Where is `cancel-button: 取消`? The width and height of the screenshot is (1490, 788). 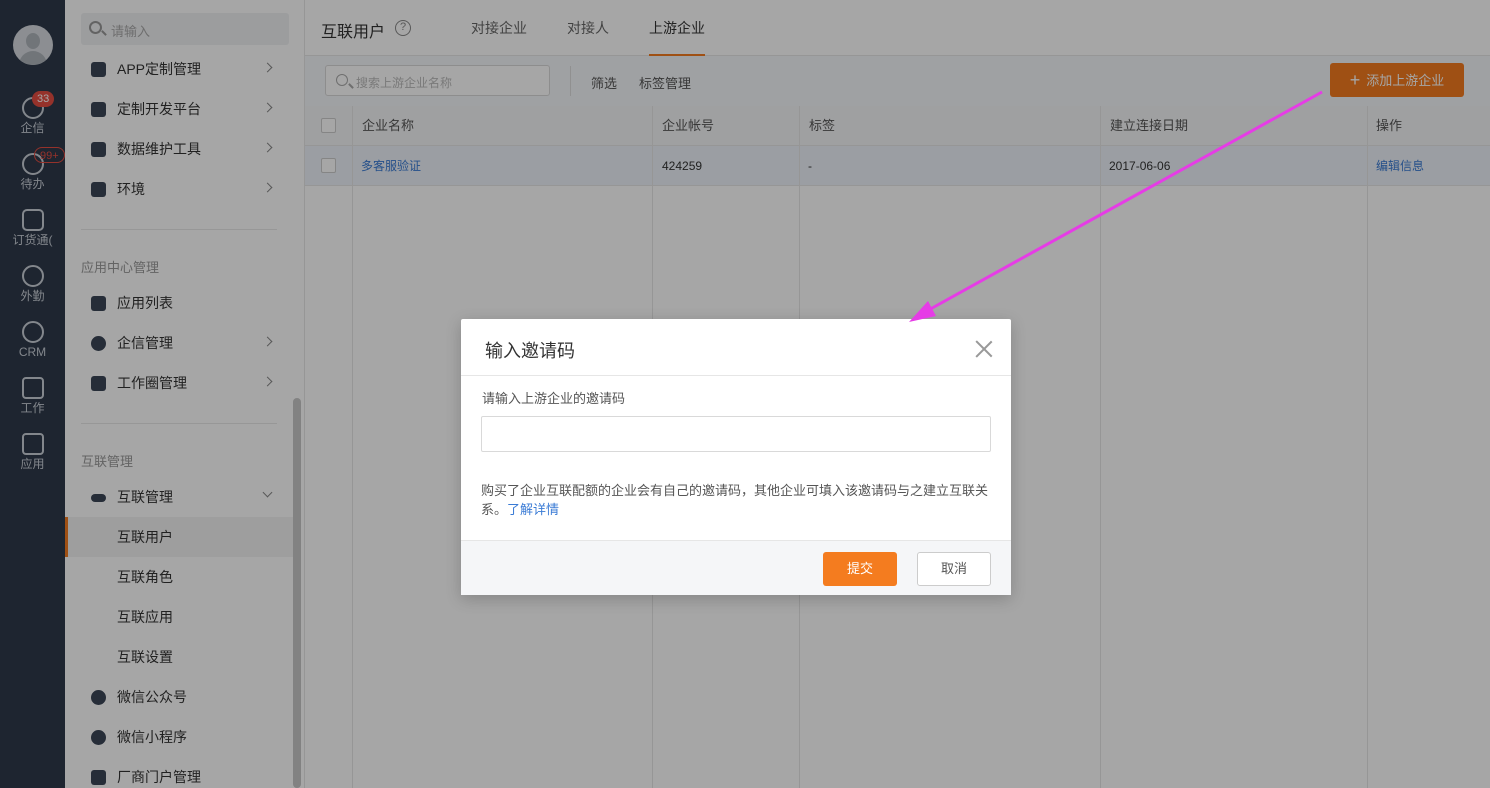
cancel-button: 取消 is located at coordinates (954, 569).